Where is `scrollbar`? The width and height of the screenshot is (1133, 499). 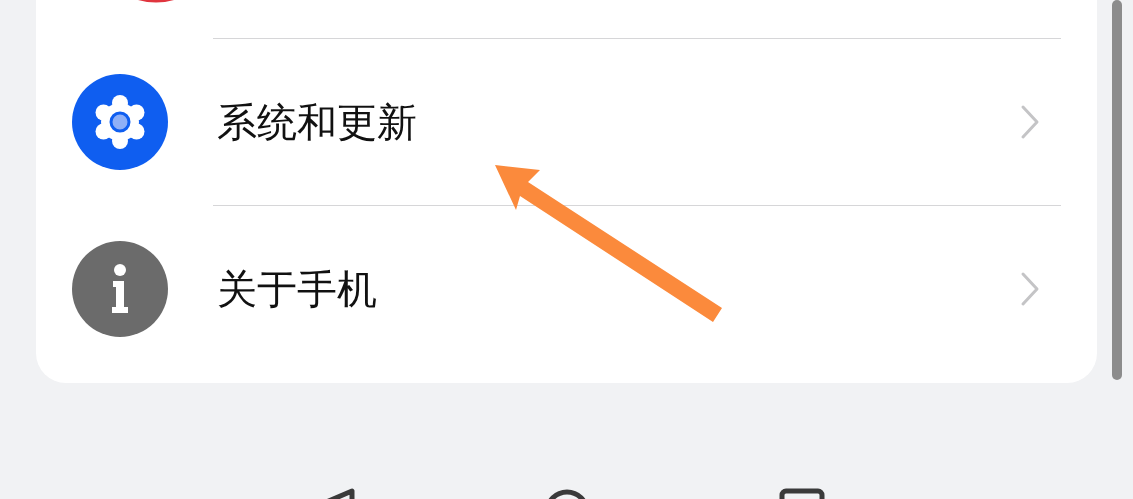 scrollbar is located at coordinates (1117, 190).